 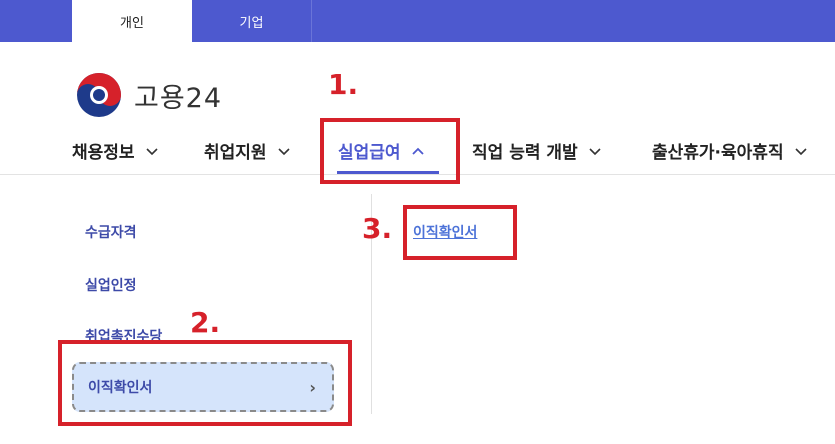 What do you see at coordinates (377, 228) in the screenshot?
I see `annotation-number-3: 3.` at bounding box center [377, 228].